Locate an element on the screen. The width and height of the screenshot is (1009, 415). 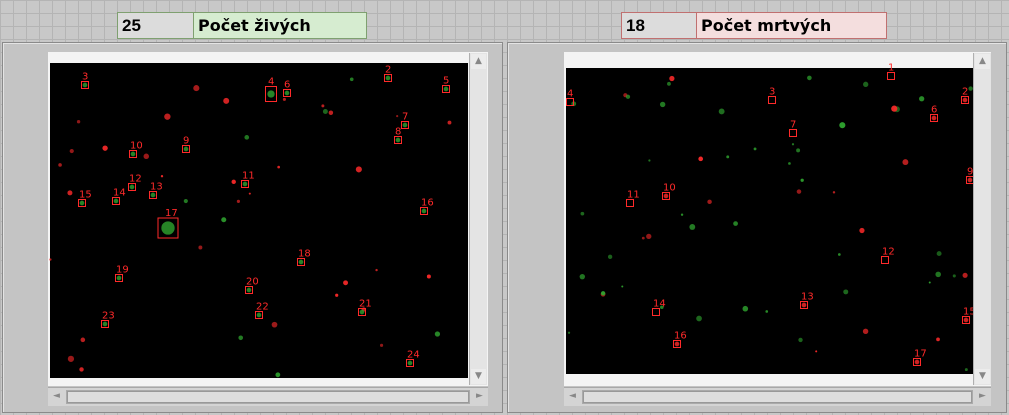
dead-cell-count: 18 is located at coordinates (659, 25).